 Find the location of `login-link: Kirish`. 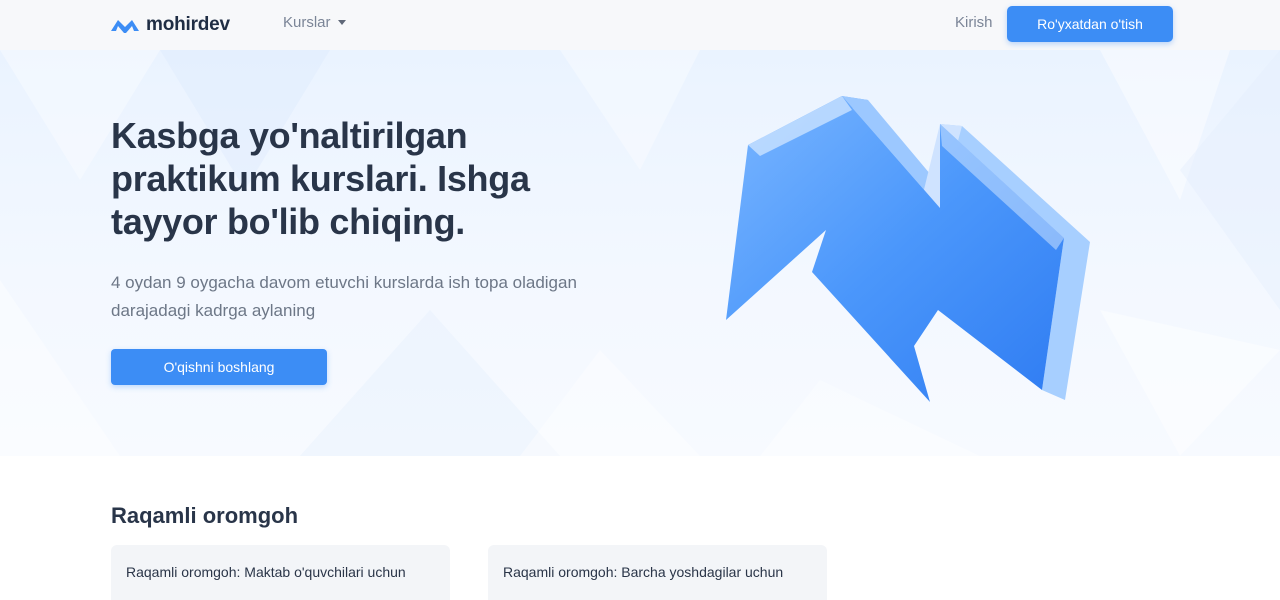

login-link: Kirish is located at coordinates (974, 22).